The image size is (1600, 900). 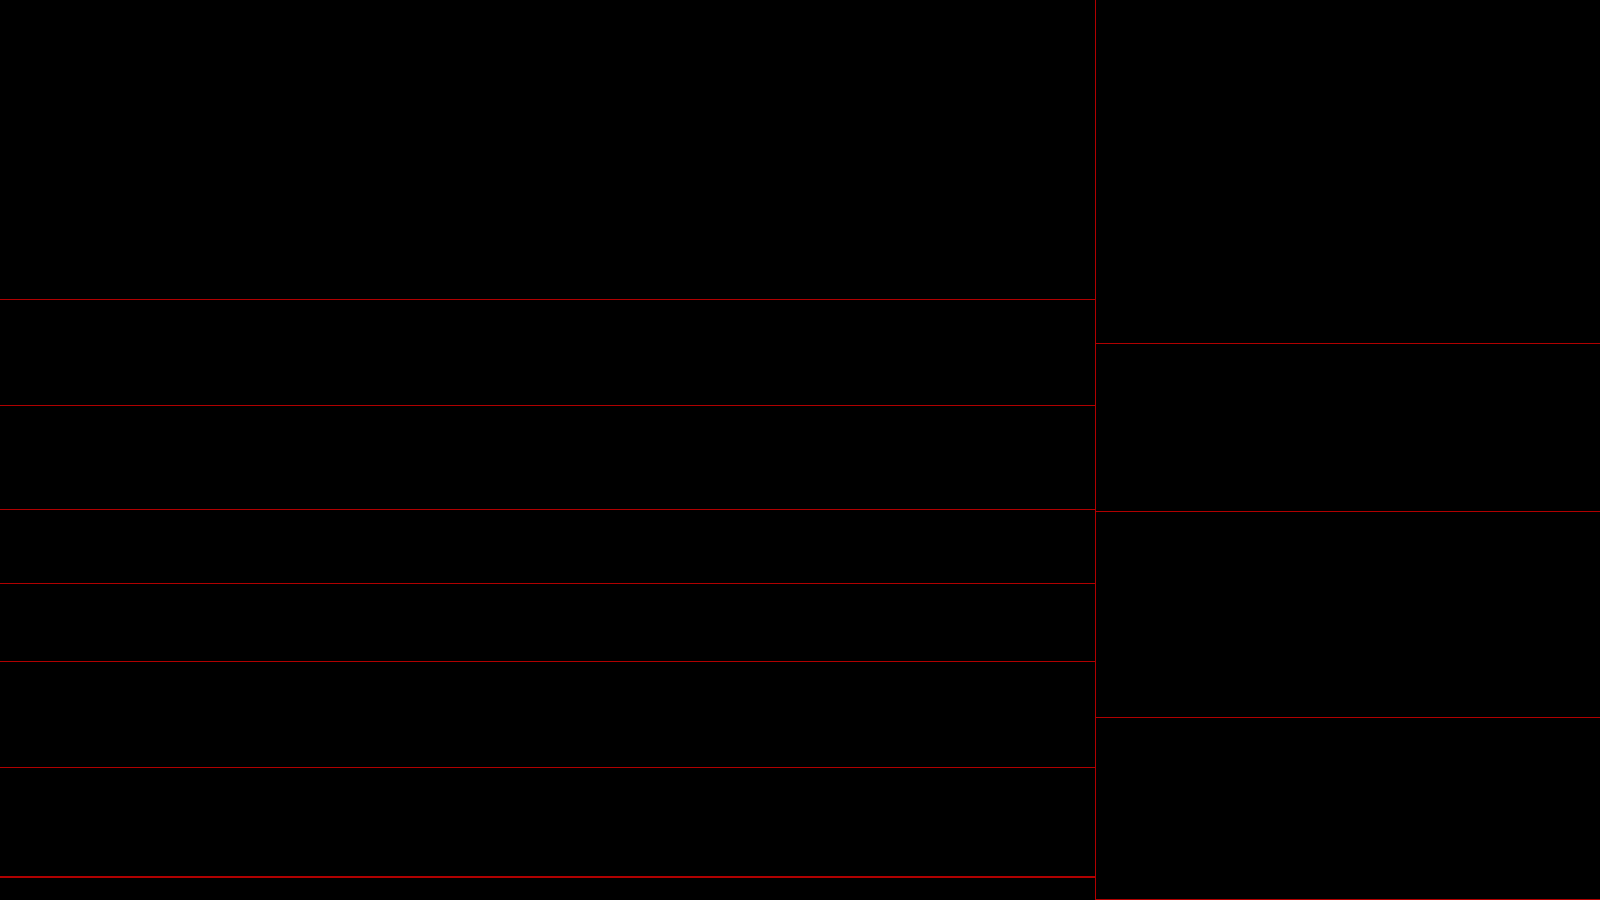 I want to click on date-axis, so click(x=547, y=888).